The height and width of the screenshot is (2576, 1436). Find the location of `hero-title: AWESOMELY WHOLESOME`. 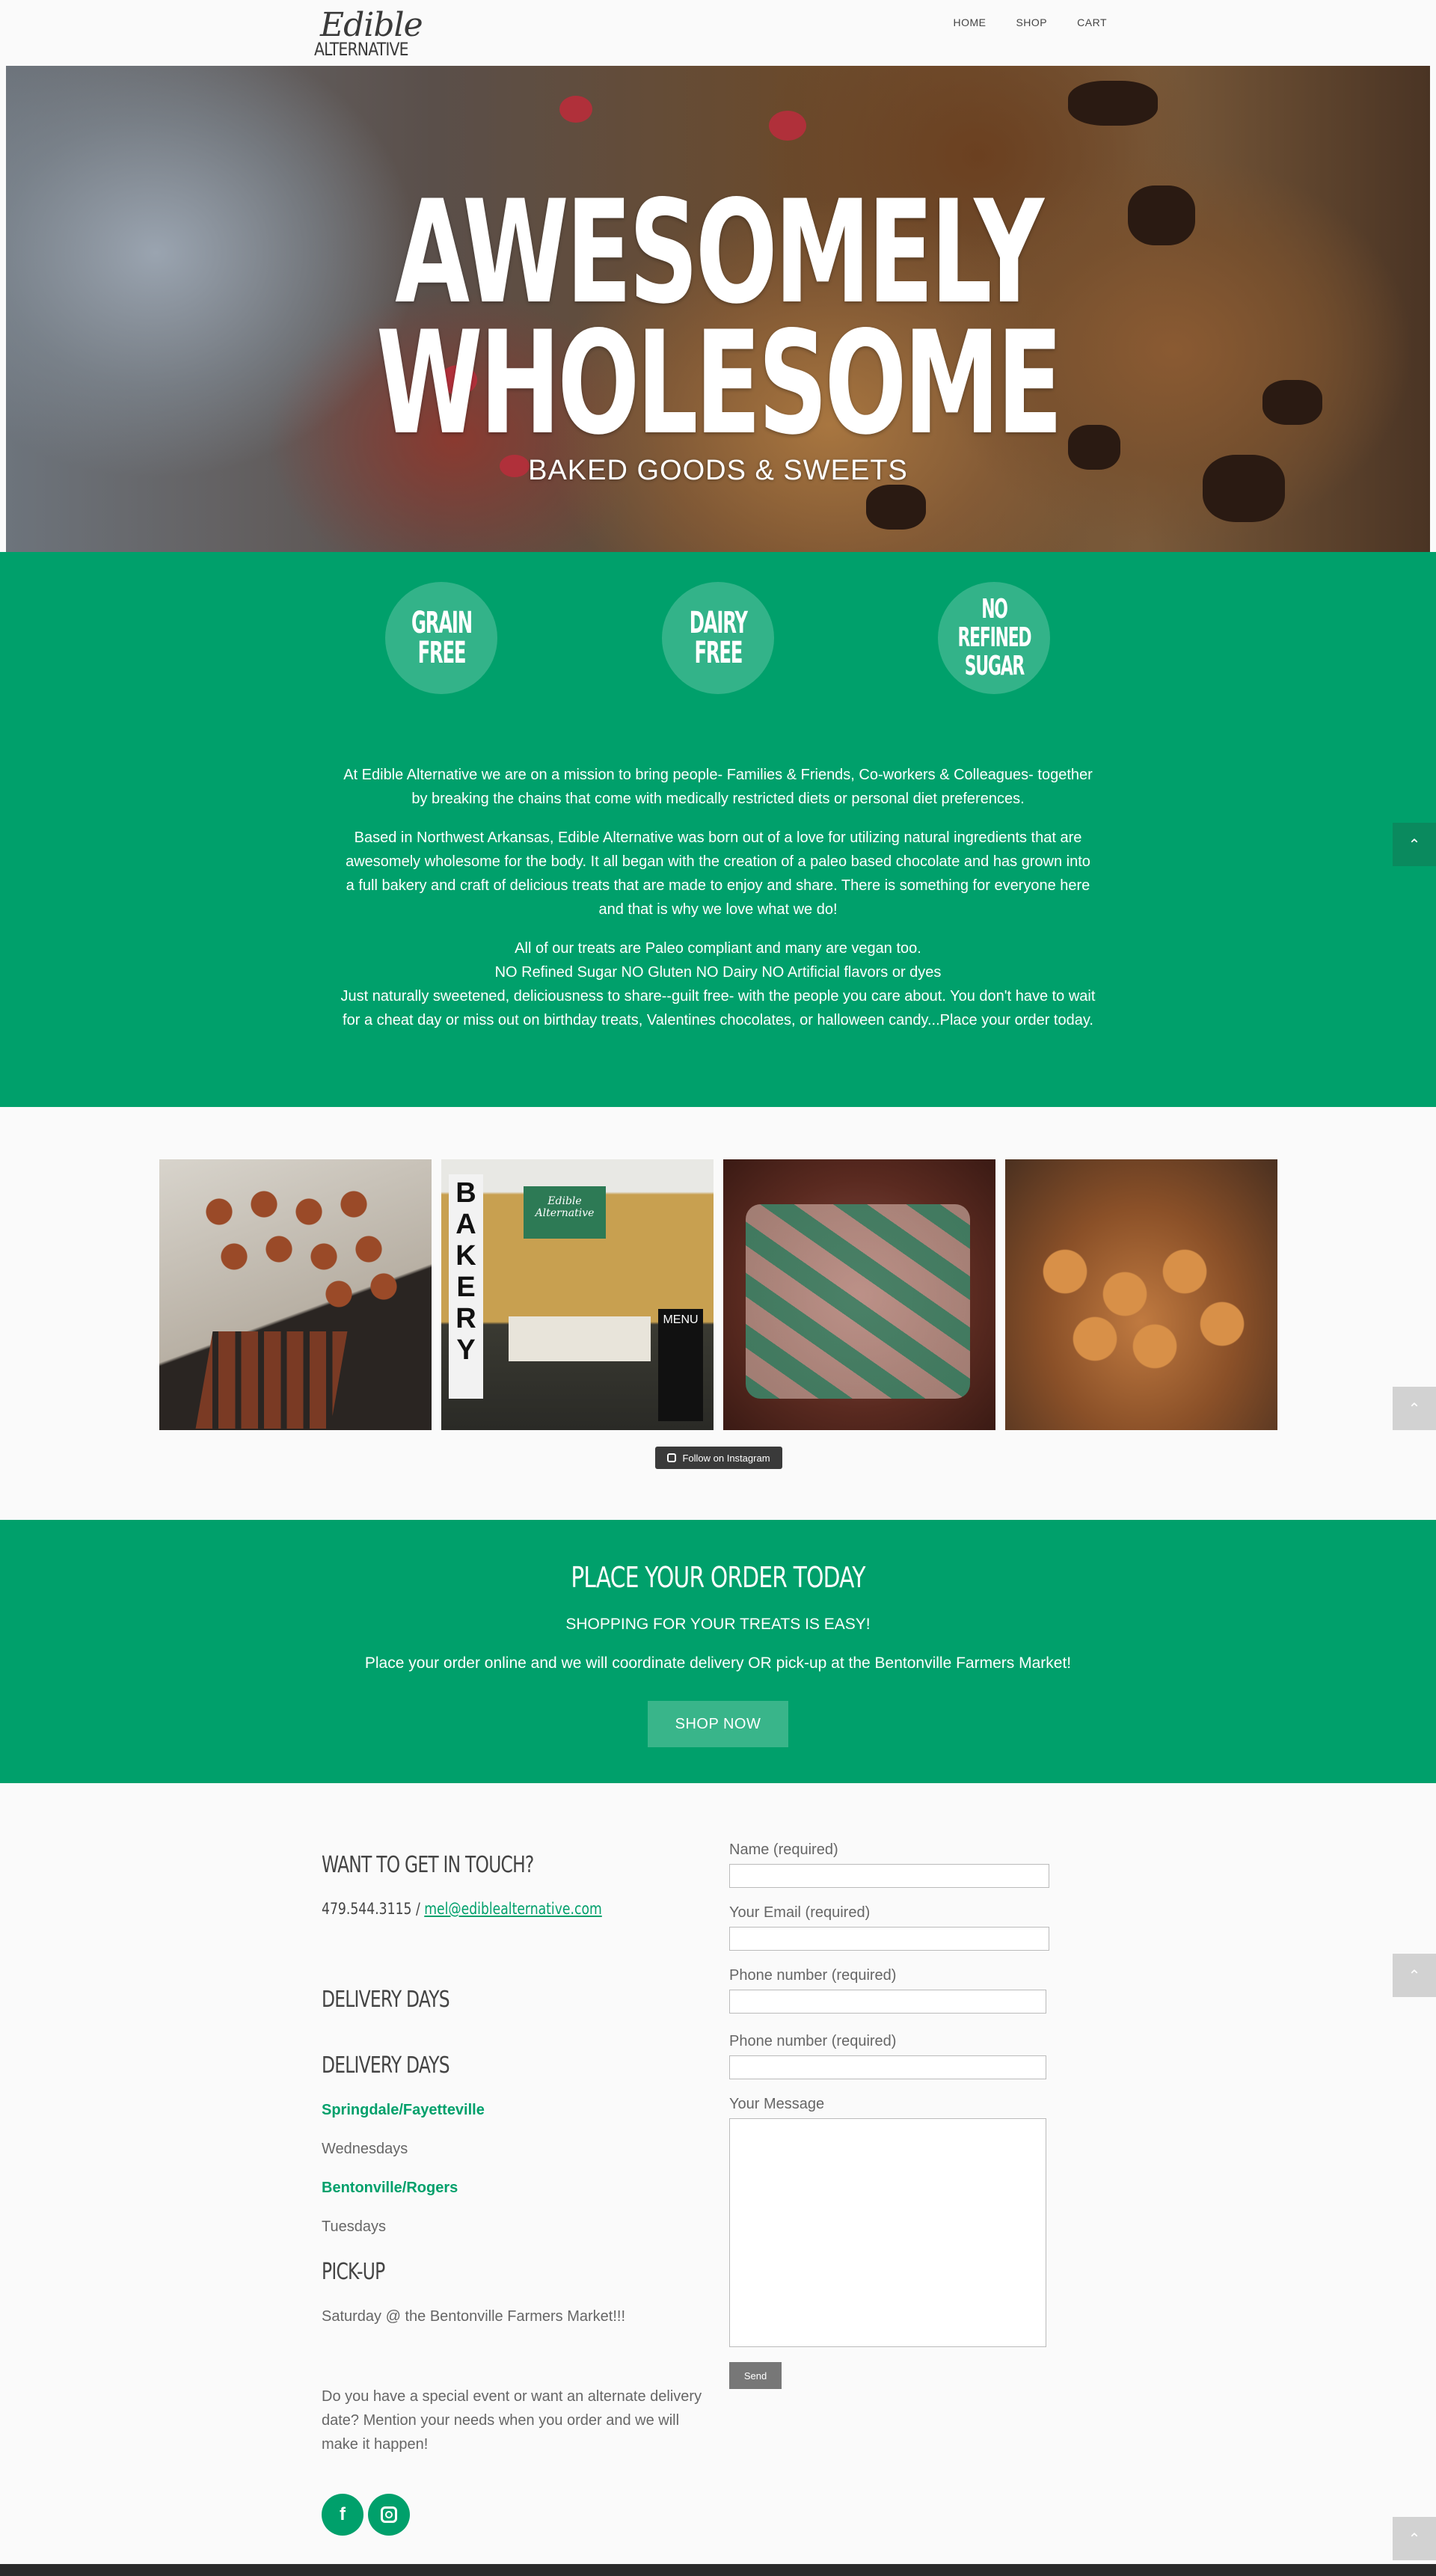

hero-title: AWESOMELY WHOLESOME is located at coordinates (718, 318).